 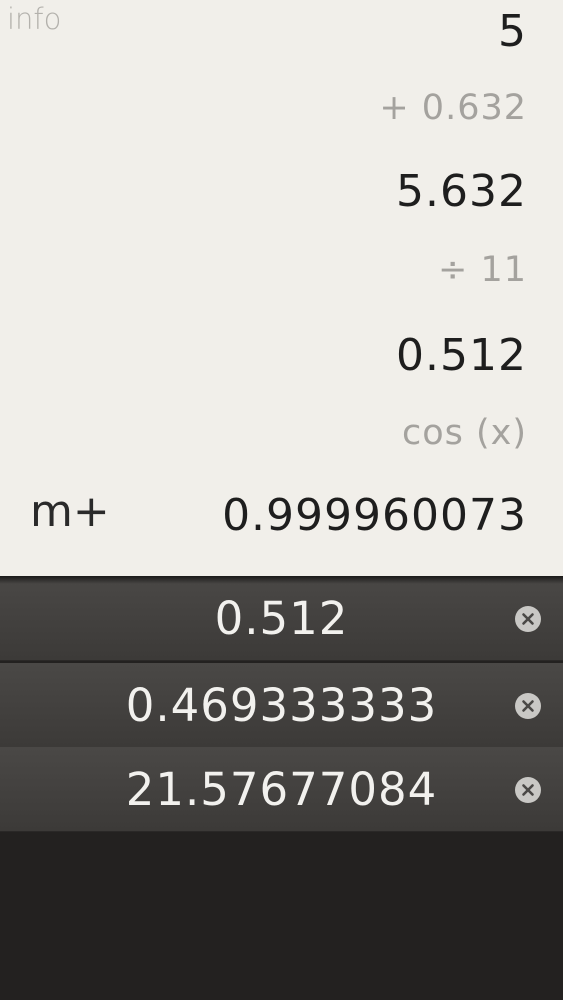 I want to click on tape-result: 5.632, so click(x=461, y=191).